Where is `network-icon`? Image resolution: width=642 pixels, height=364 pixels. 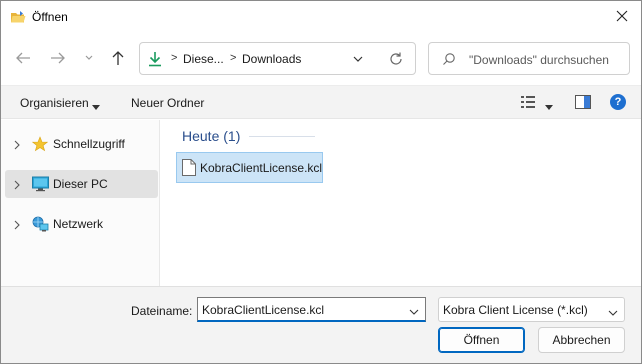 network-icon is located at coordinates (40, 224).